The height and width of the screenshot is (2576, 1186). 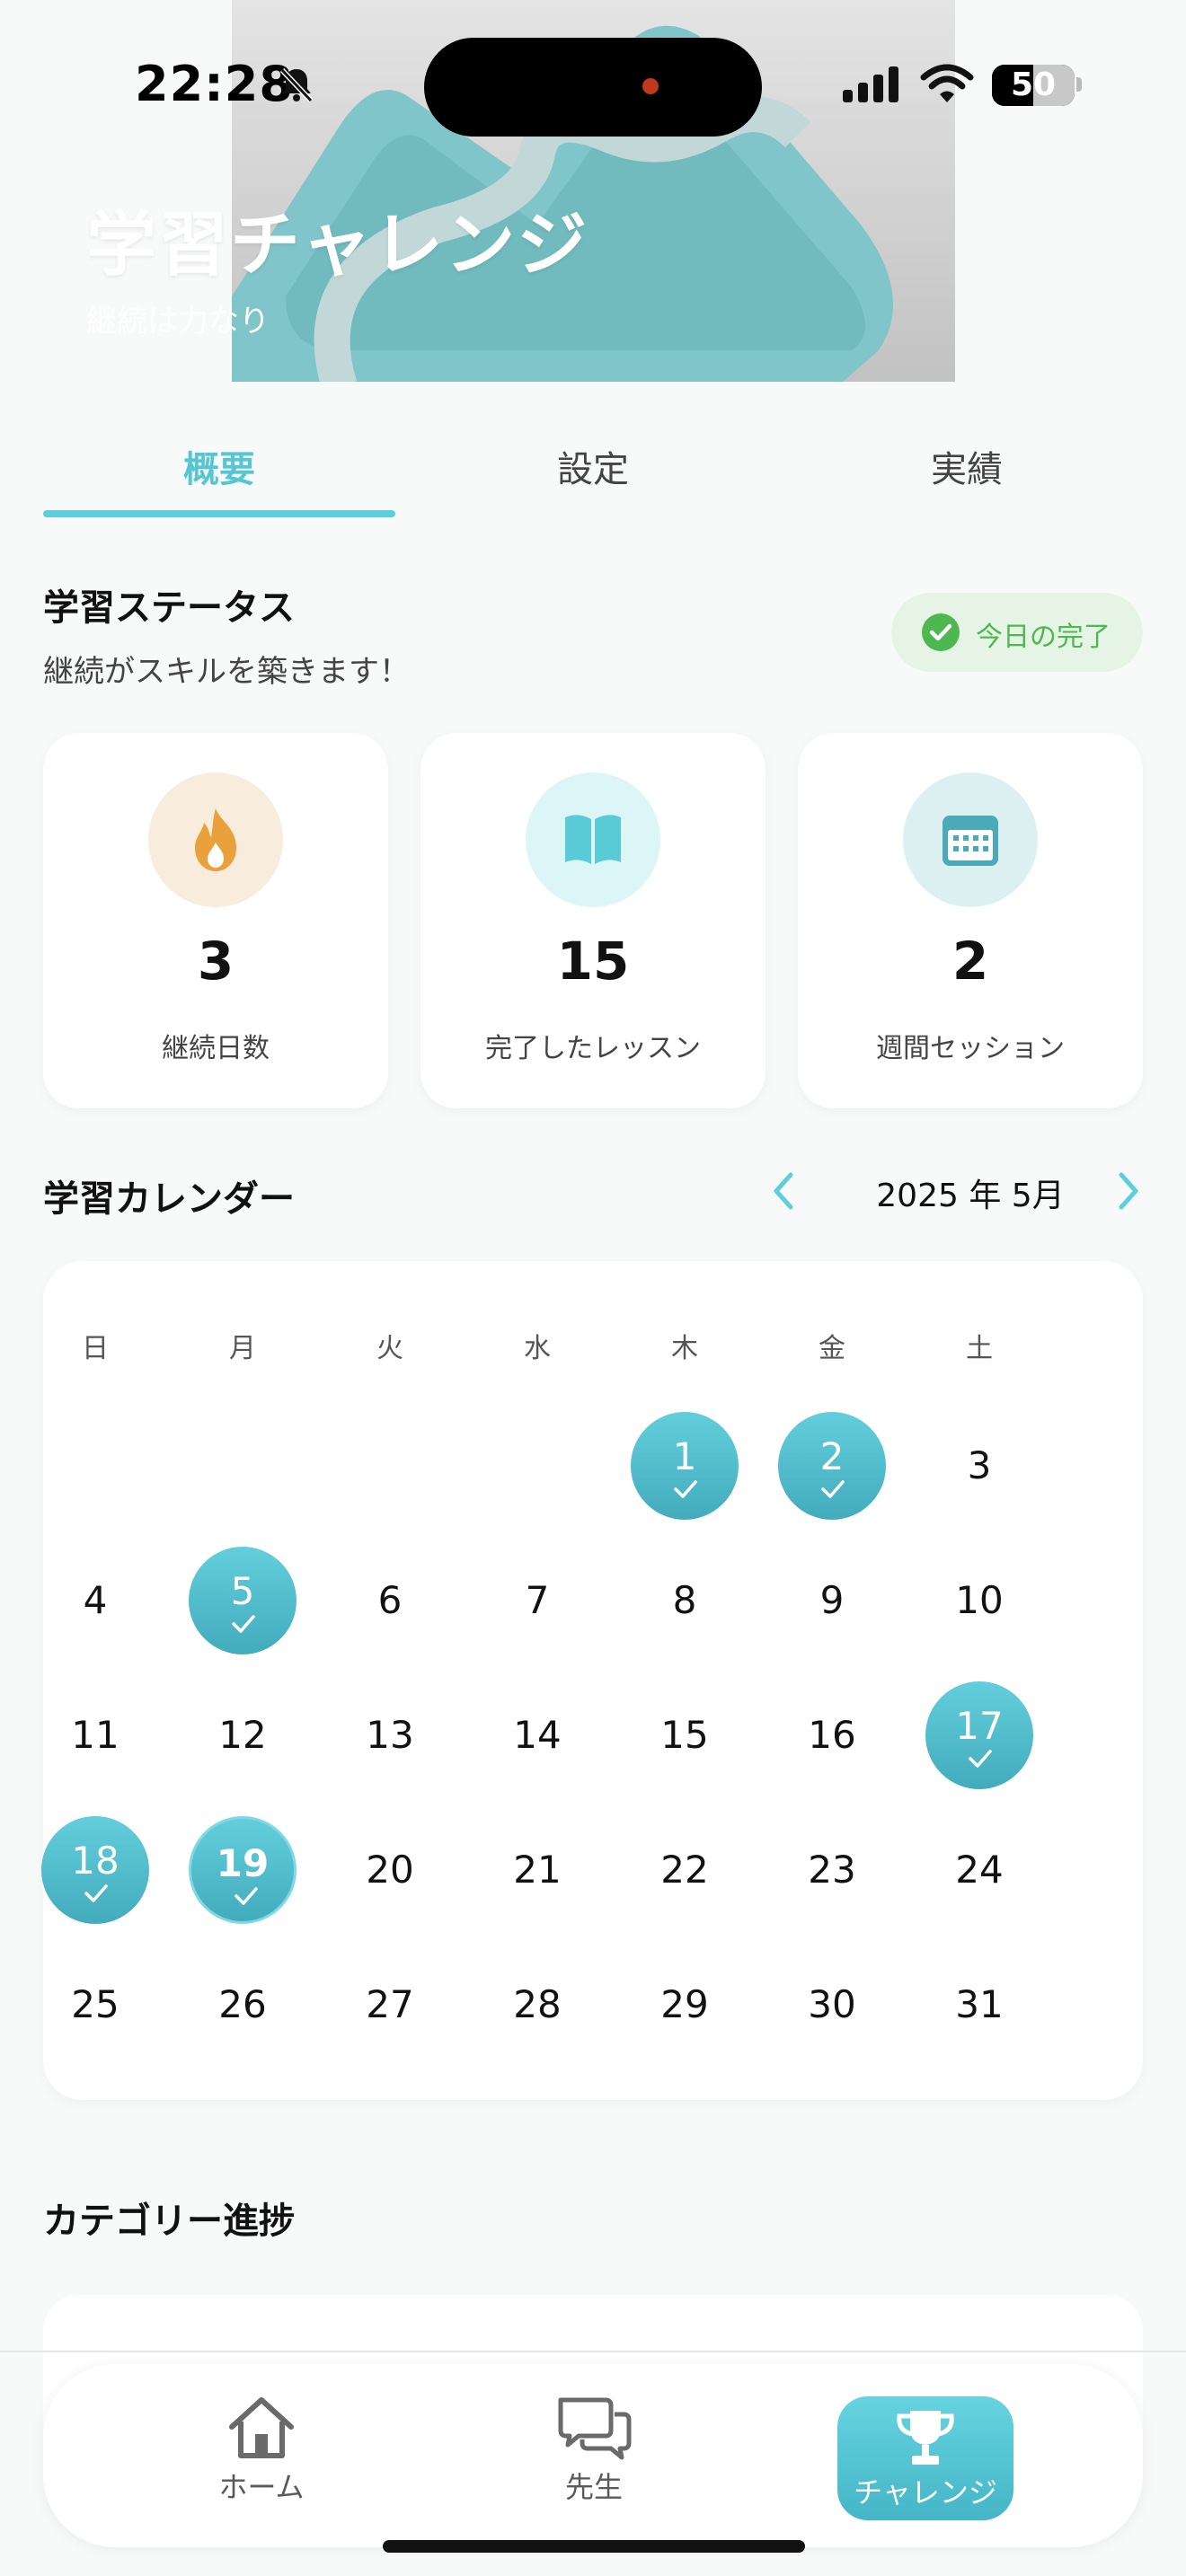 I want to click on home-indicator, so click(x=594, y=2546).